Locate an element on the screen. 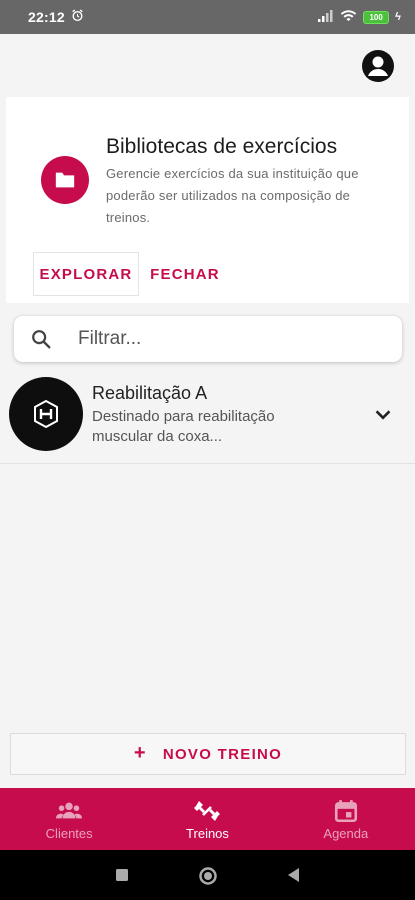 This screenshot has height=900, width=415. workout-title: Reabilitação A is located at coordinates (150, 393).